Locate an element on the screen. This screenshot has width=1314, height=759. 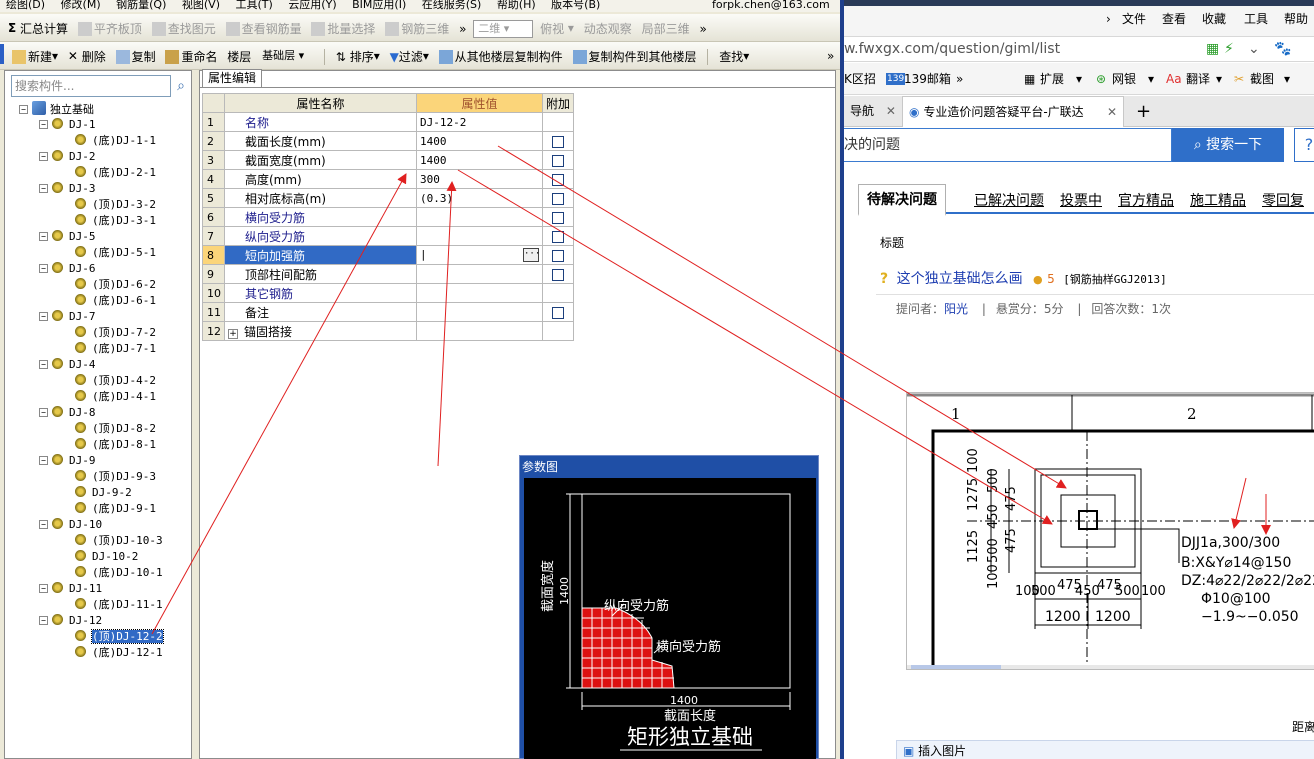
property-row: 10 其它钢筋 is located at coordinates (388, 293).